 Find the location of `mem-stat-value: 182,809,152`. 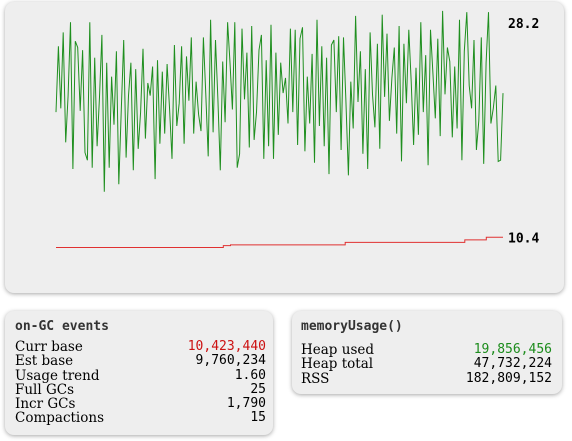

mem-stat-value: 182,809,152 is located at coordinates (508, 378).